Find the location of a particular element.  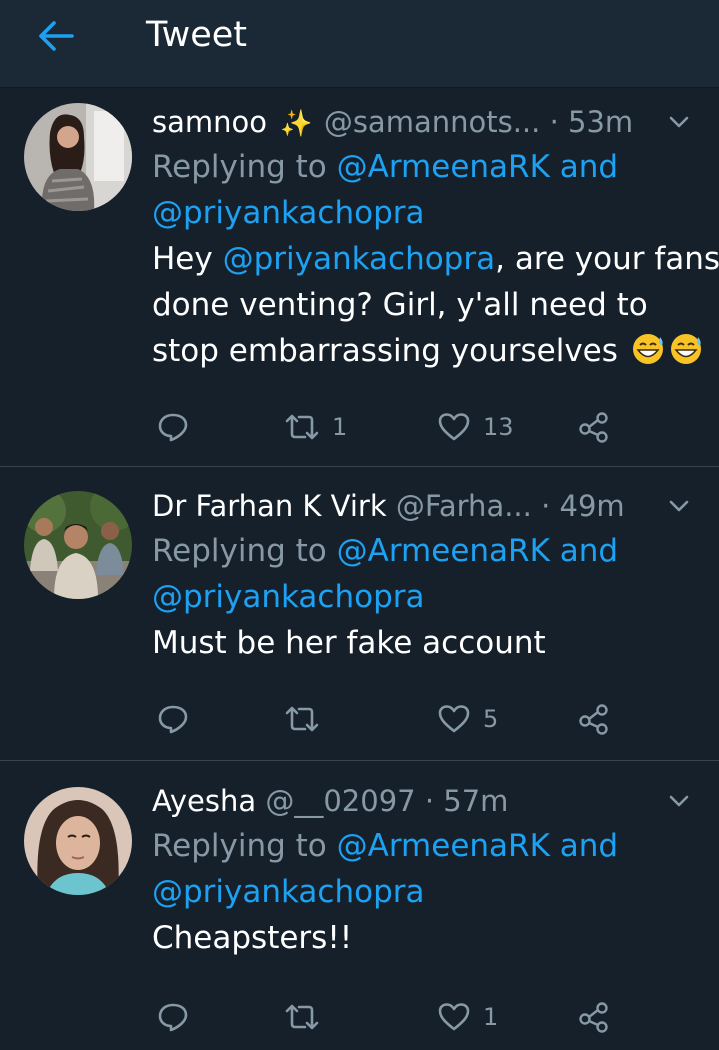

like-count: 1 is located at coordinates (491, 1017).